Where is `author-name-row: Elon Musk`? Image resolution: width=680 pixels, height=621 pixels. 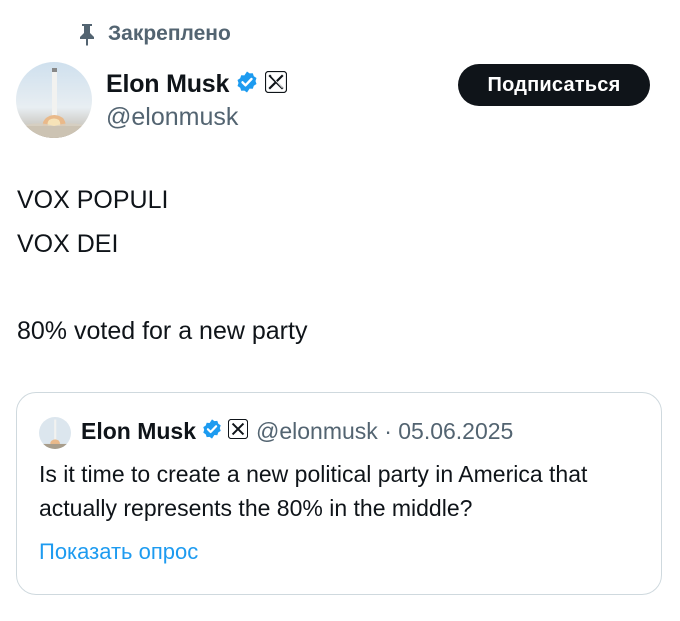 author-name-row: Elon Musk is located at coordinates (197, 84).